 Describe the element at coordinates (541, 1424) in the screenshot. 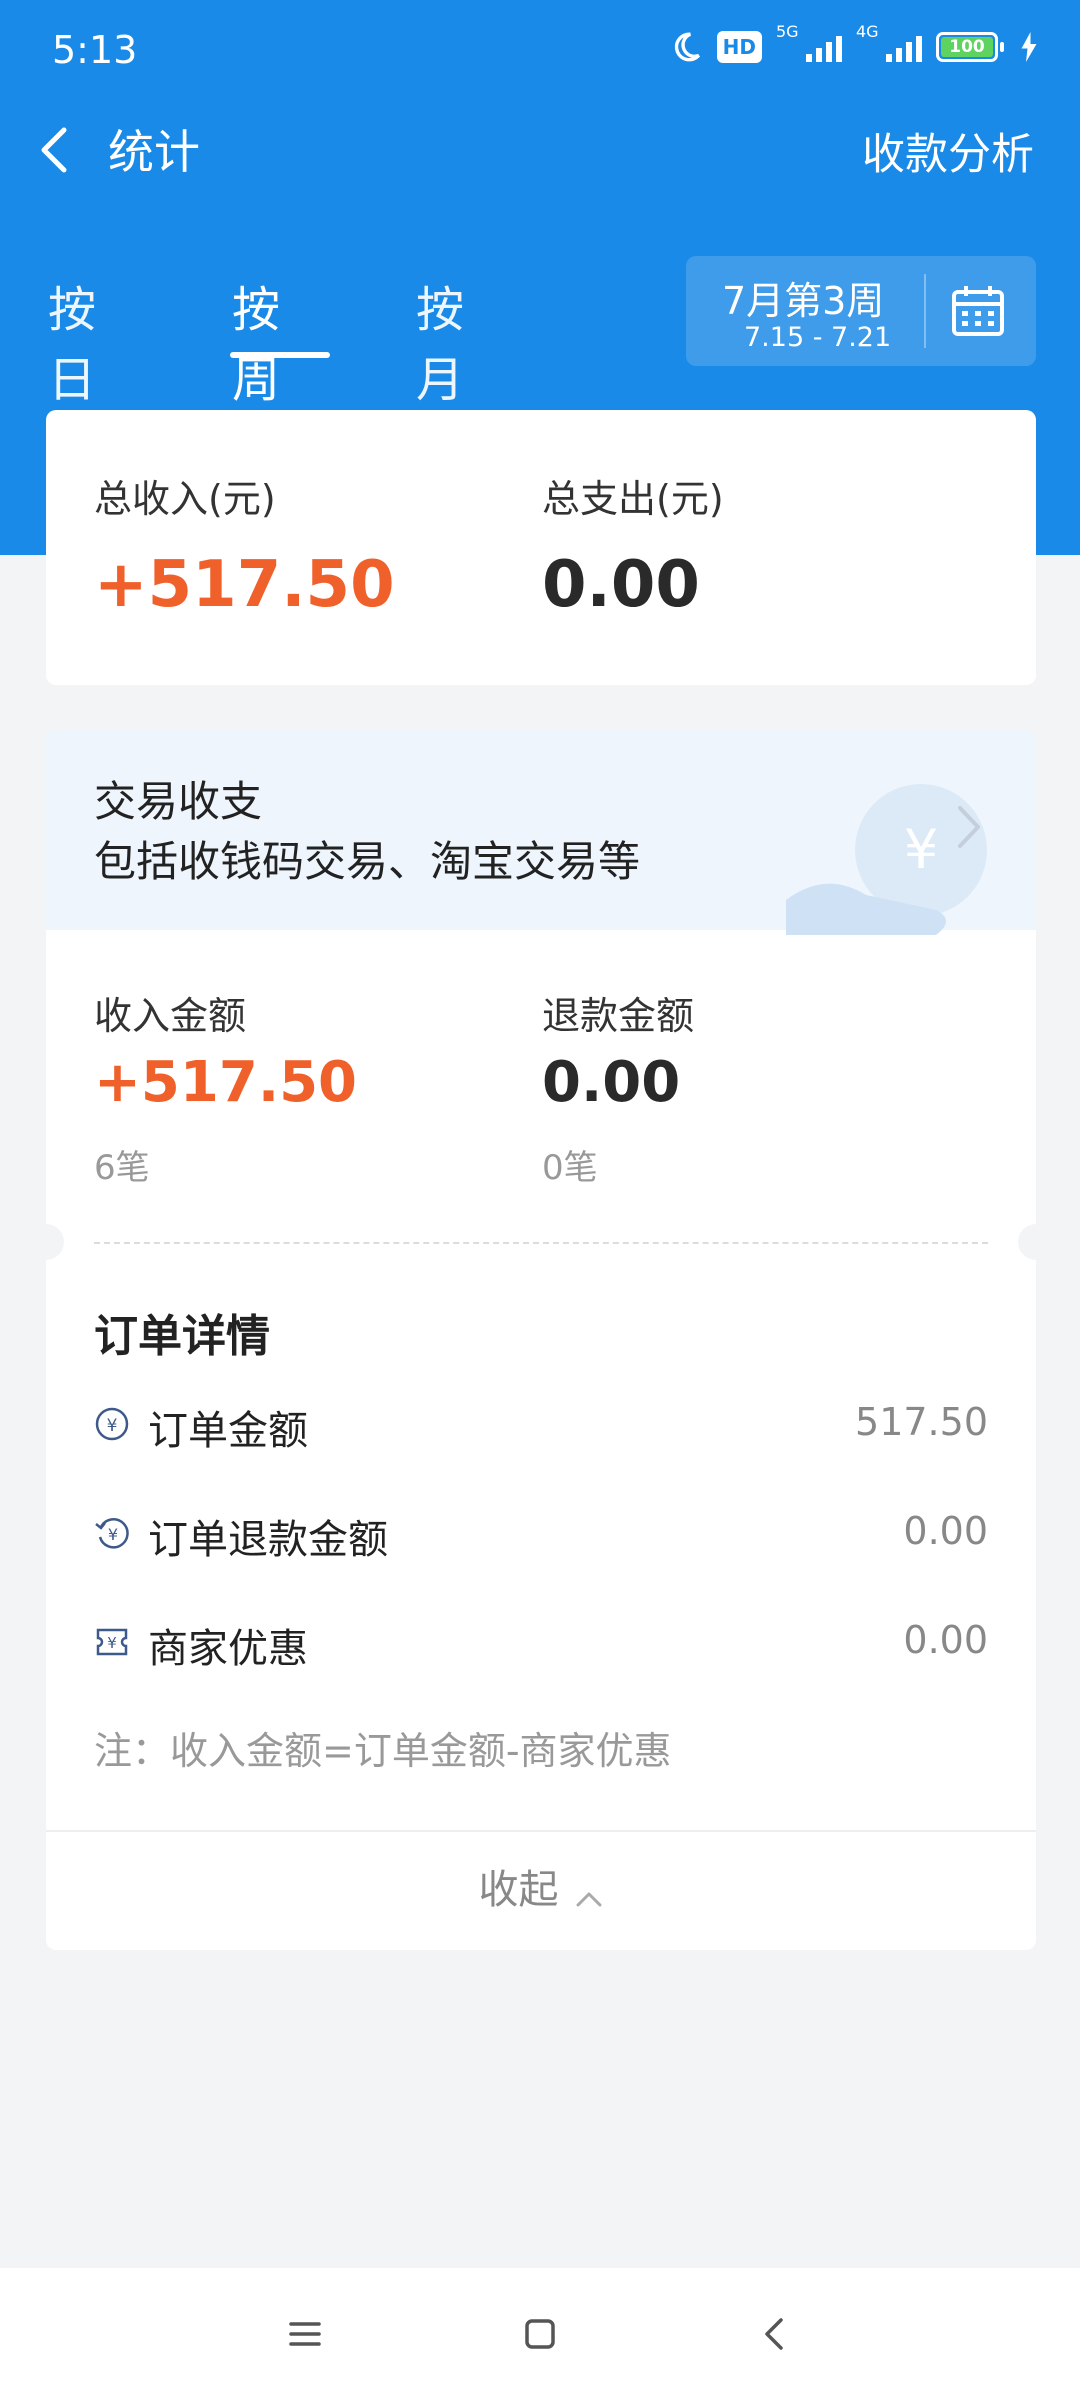

I see `order-amount-row: ¥ 订单金额 517.50` at that location.